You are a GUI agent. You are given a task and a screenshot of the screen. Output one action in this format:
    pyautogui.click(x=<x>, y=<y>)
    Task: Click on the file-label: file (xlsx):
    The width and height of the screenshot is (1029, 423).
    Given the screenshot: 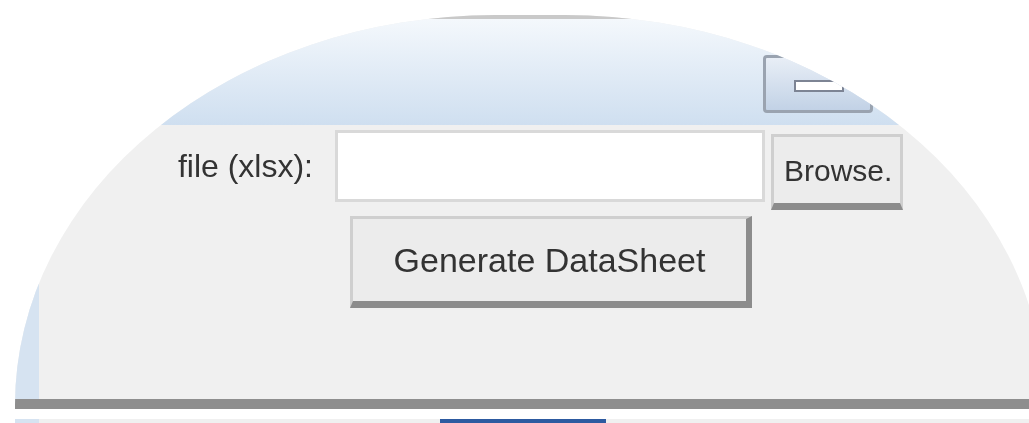 What is the action you would take?
    pyautogui.click(x=245, y=166)
    